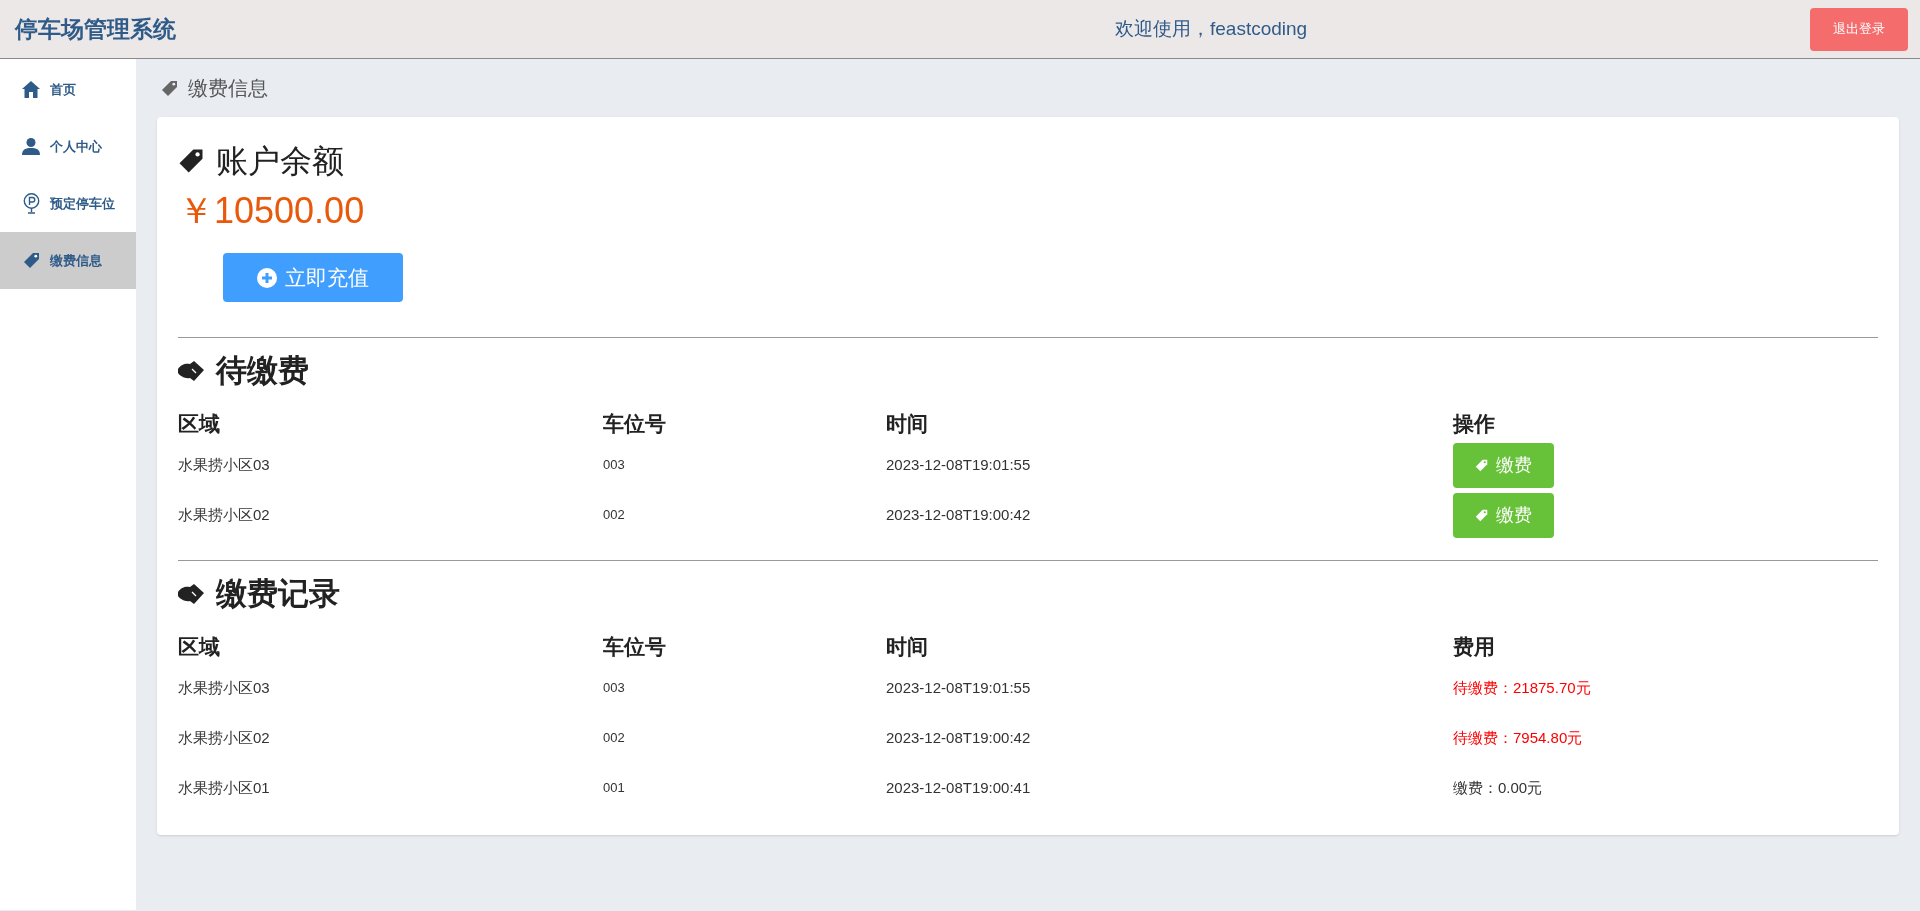 This screenshot has height=911, width=1920. What do you see at coordinates (96, 29) in the screenshot?
I see `app-title: 停车场管理系统` at bounding box center [96, 29].